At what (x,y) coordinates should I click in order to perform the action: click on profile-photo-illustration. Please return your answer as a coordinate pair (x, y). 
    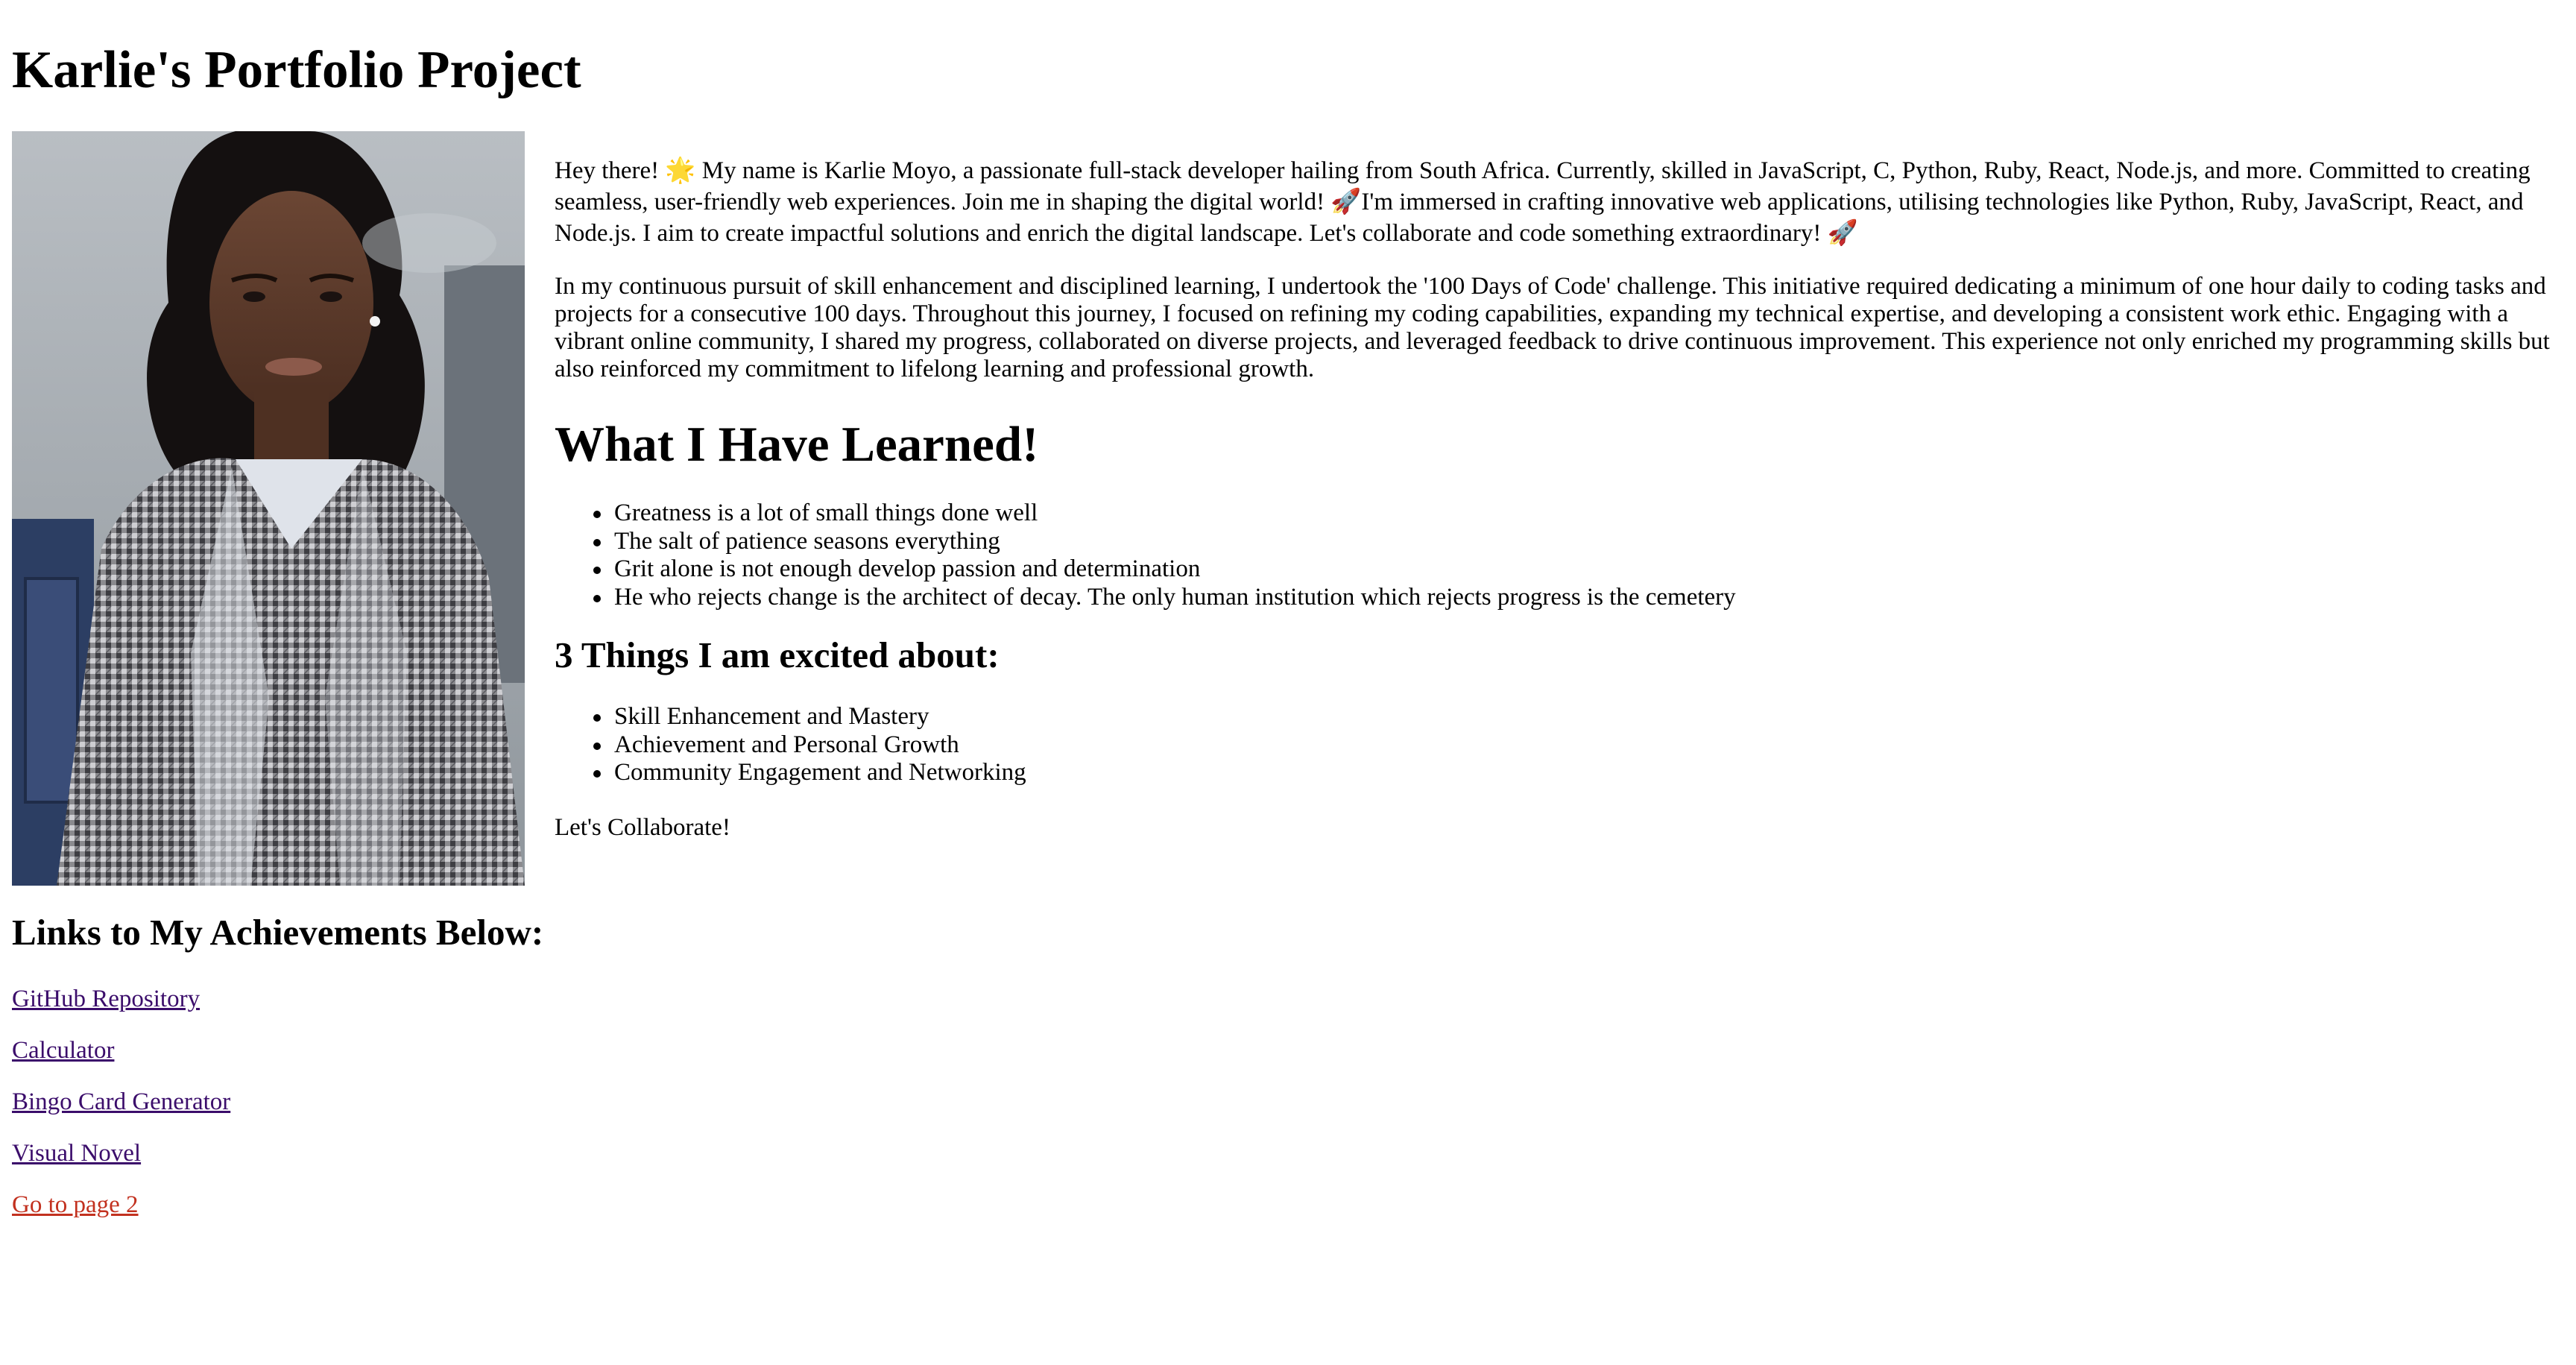
    Looking at the image, I should click on (268, 508).